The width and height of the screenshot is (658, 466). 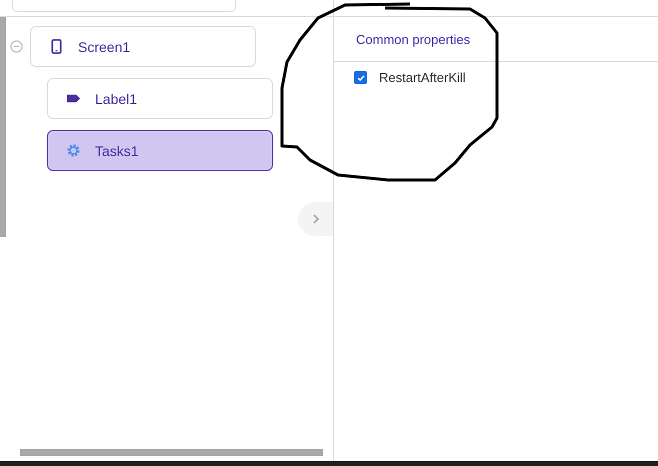 What do you see at coordinates (56, 46) in the screenshot?
I see `phone-icon` at bounding box center [56, 46].